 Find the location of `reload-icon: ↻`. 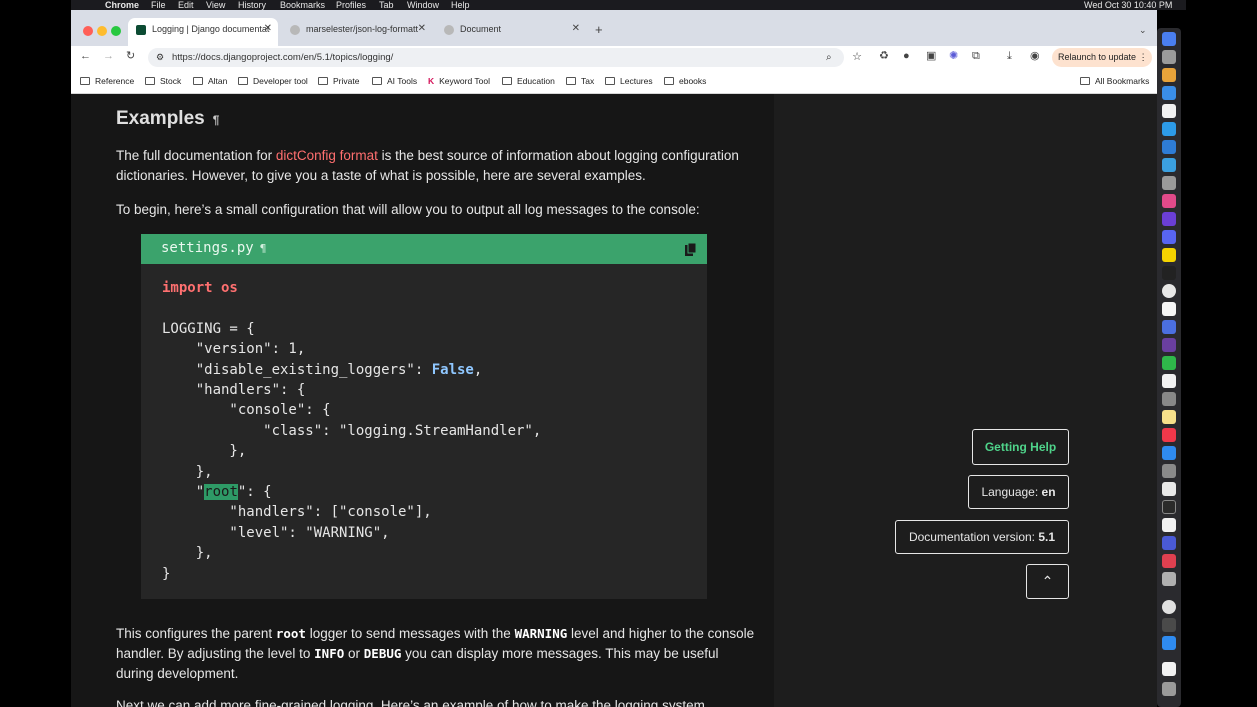

reload-icon: ↻ is located at coordinates (130, 56).